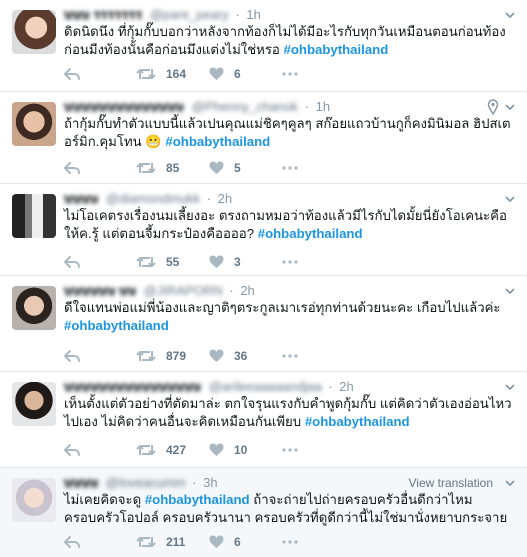 This screenshot has height=557, width=527. I want to click on retweet-count: 164, so click(176, 74).